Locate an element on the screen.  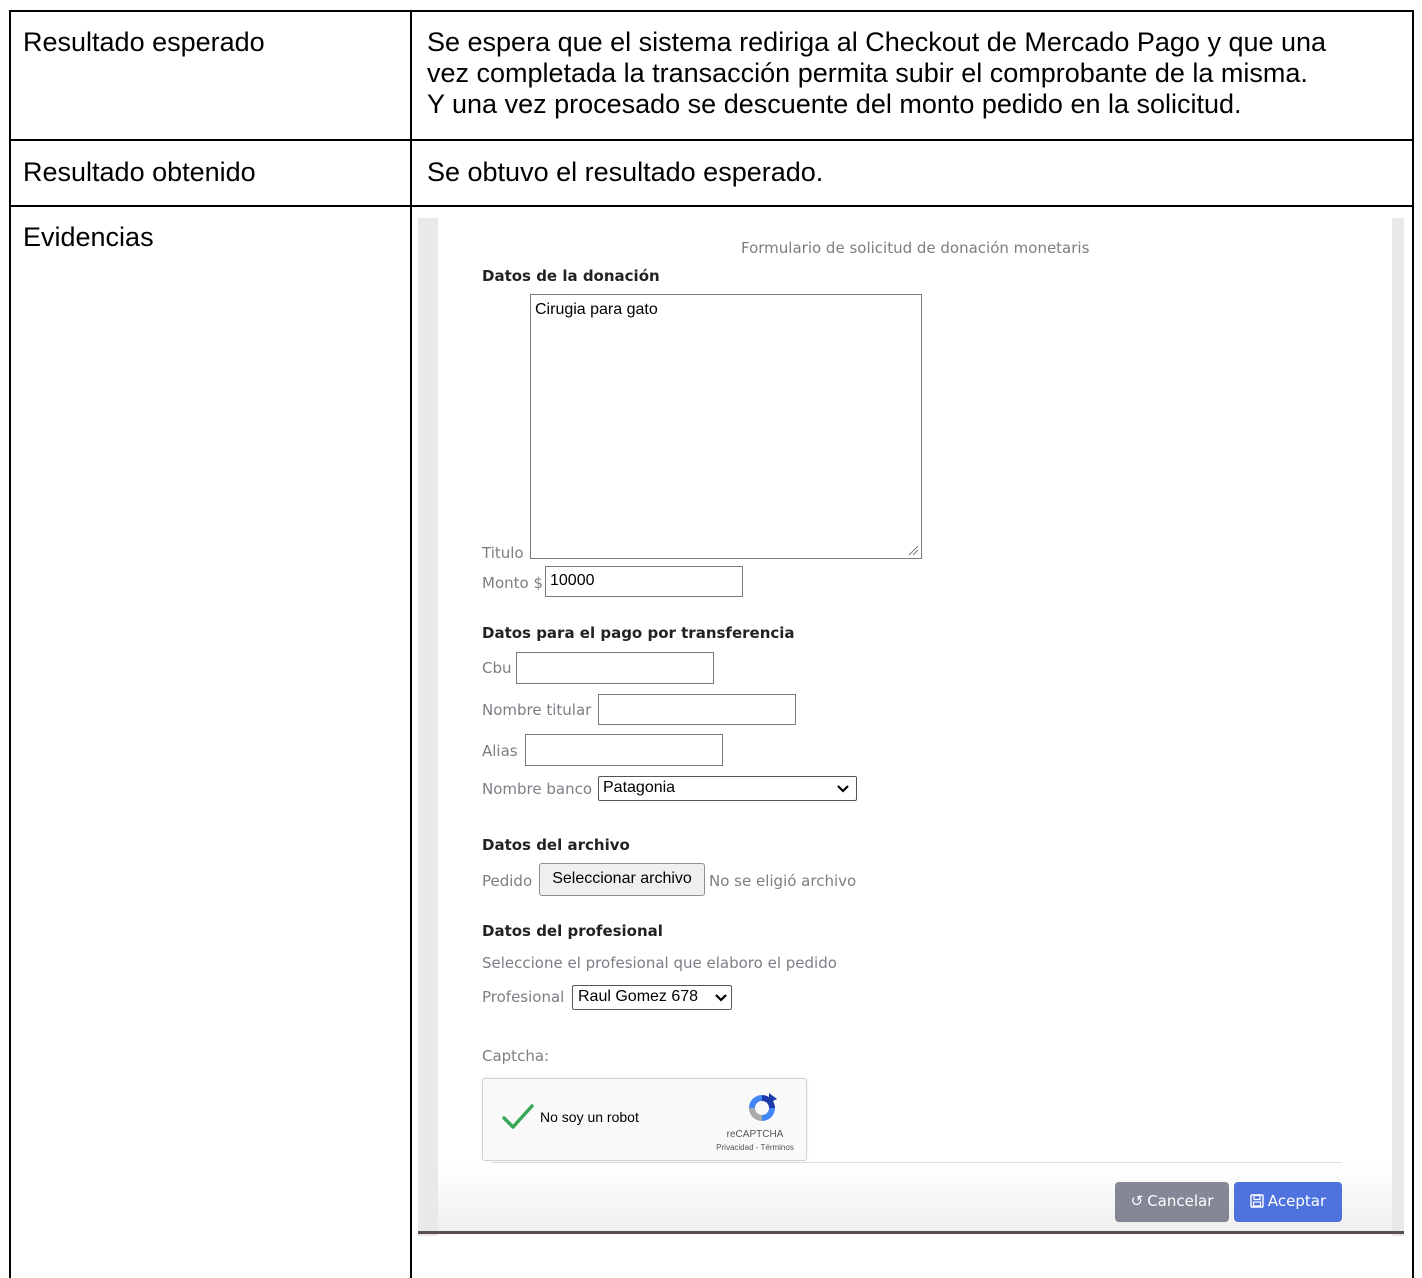
monto-label: Monto $ is located at coordinates (512, 583).